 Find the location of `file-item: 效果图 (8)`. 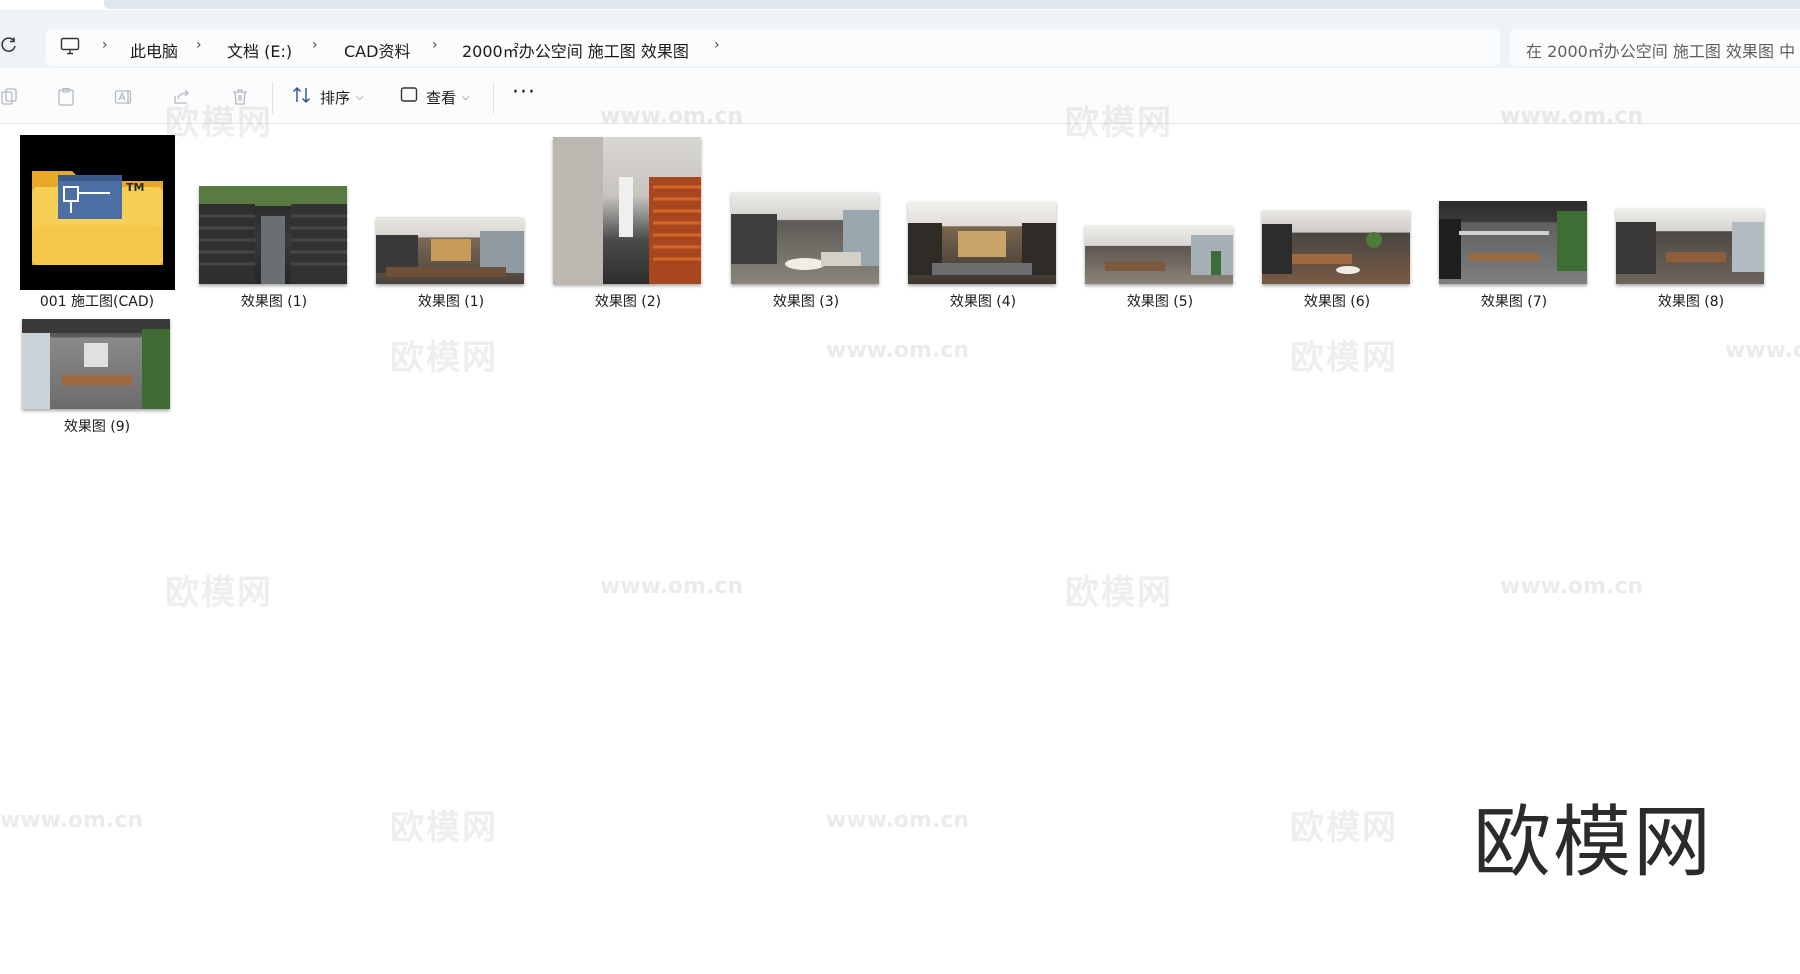

file-item: 效果图 (8) is located at coordinates (1691, 220).